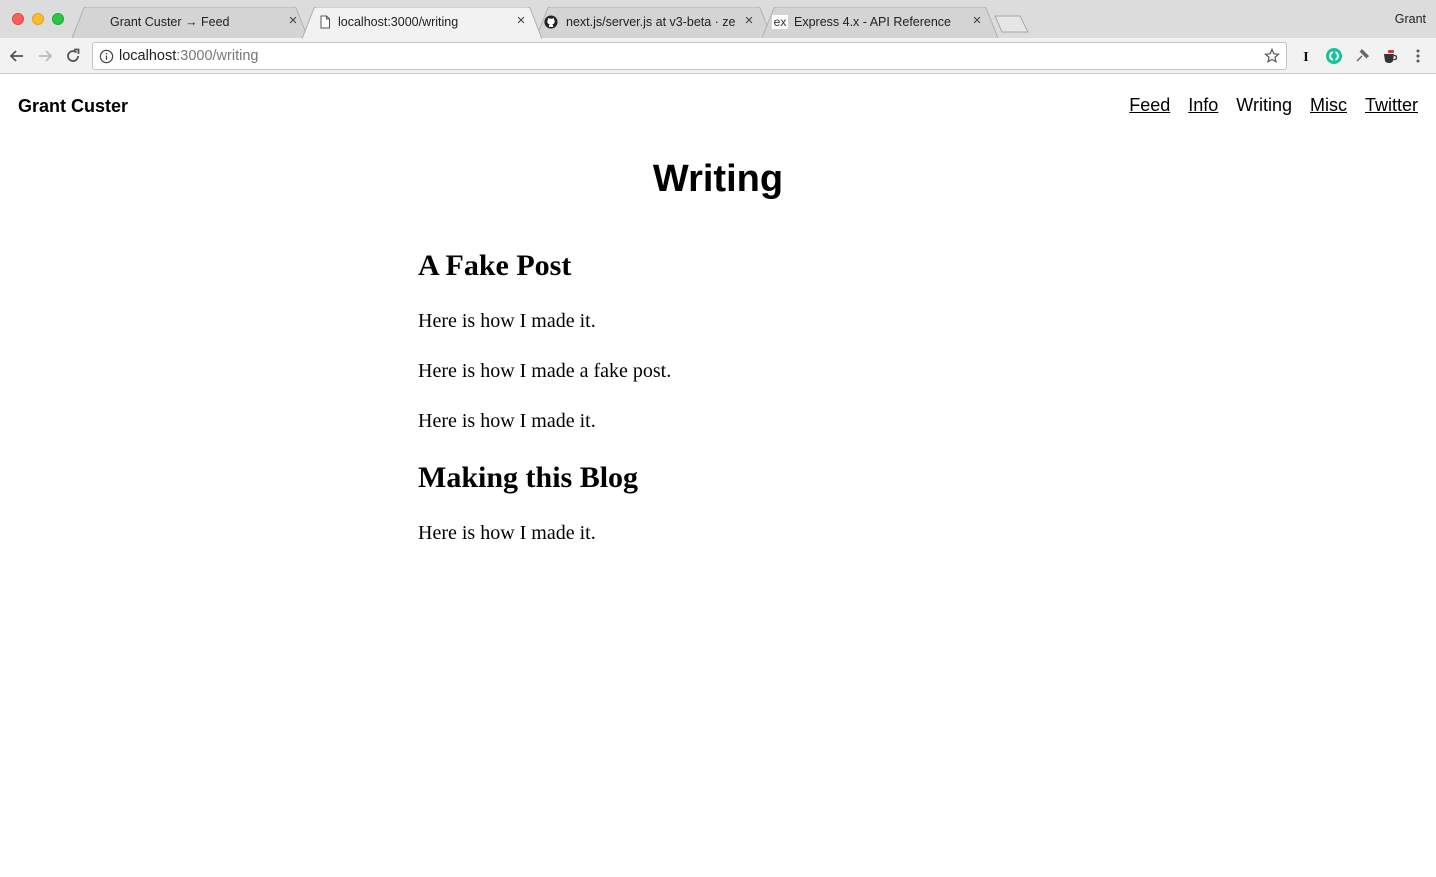 The image size is (1436, 877). I want to click on site-nav: Feed Info Writing Misc Twitter, so click(1273, 105).